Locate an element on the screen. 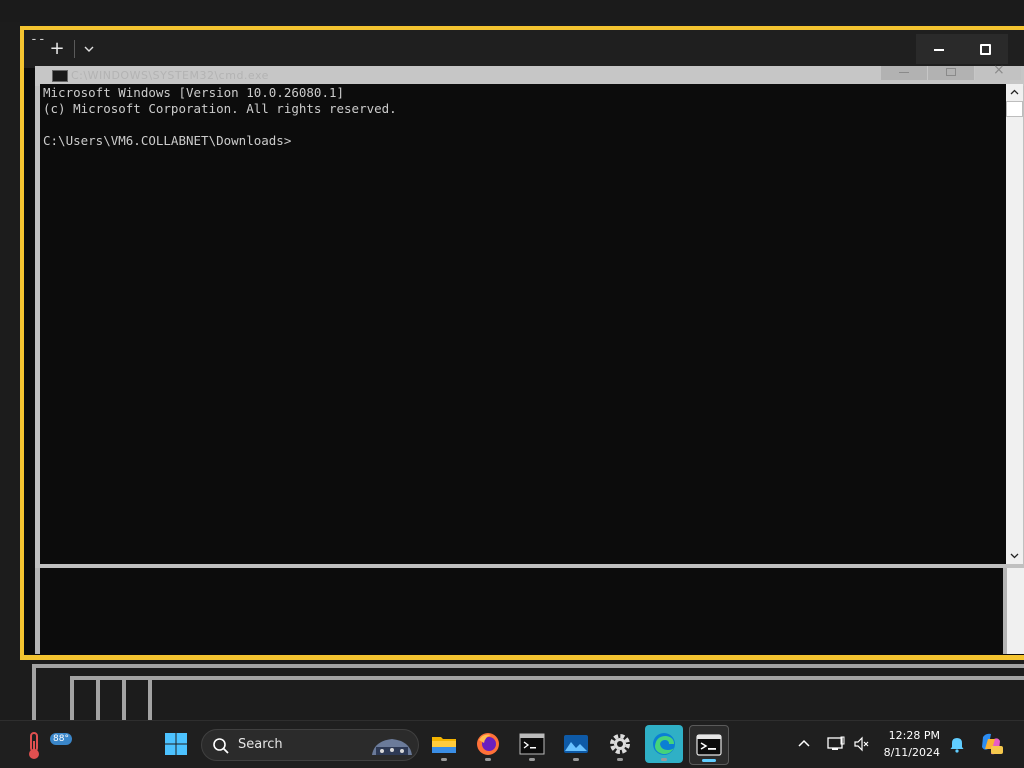  start-icon is located at coordinates (176, 744).